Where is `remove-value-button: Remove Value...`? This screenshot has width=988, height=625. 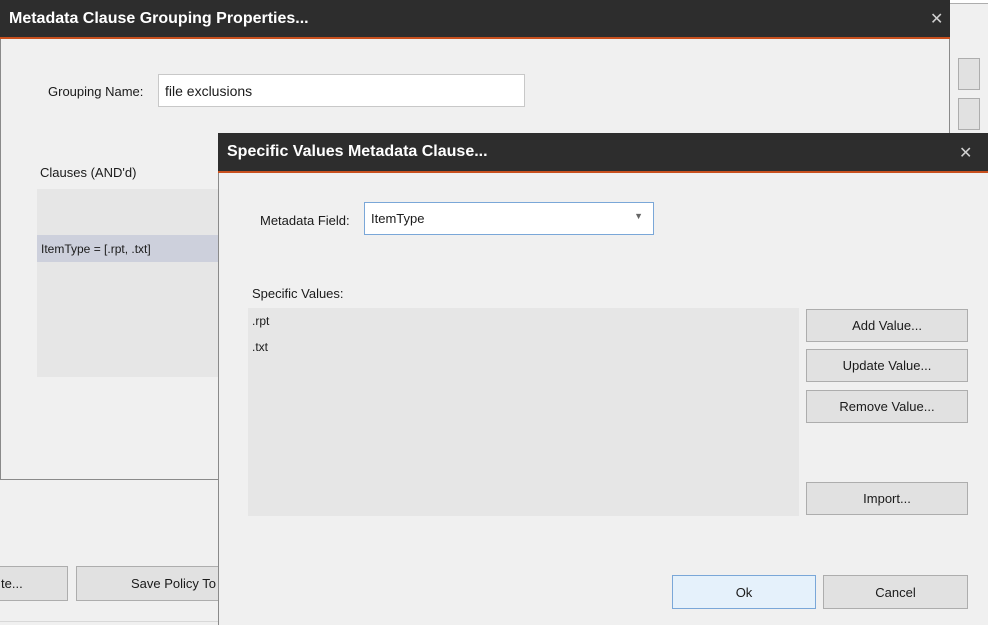 remove-value-button: Remove Value... is located at coordinates (887, 406).